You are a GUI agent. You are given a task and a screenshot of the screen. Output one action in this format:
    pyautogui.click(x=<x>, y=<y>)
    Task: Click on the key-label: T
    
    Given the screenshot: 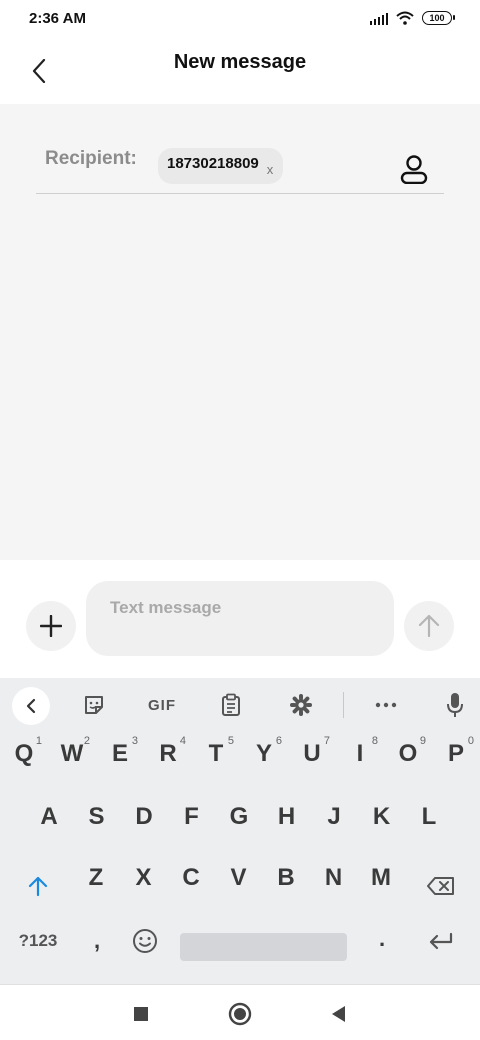 What is the action you would take?
    pyautogui.click(x=216, y=753)
    